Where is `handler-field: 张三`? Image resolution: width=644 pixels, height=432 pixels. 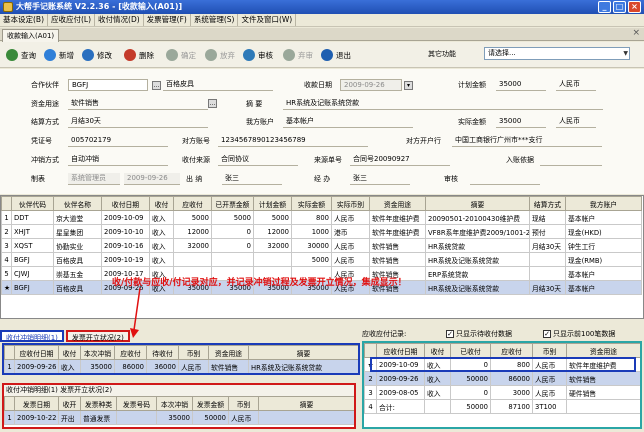 handler-field: 张三 is located at coordinates (380, 179).